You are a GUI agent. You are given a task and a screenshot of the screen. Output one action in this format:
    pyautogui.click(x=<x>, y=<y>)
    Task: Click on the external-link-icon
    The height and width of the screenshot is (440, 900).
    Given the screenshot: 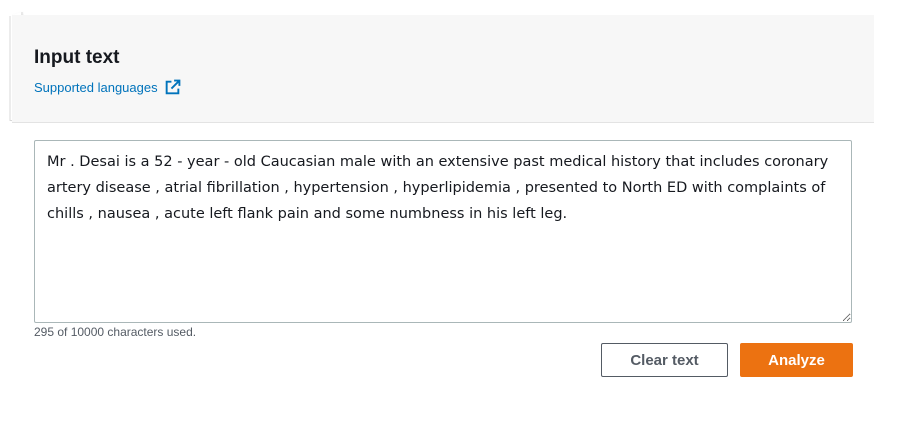 What is the action you would take?
    pyautogui.click(x=172, y=87)
    